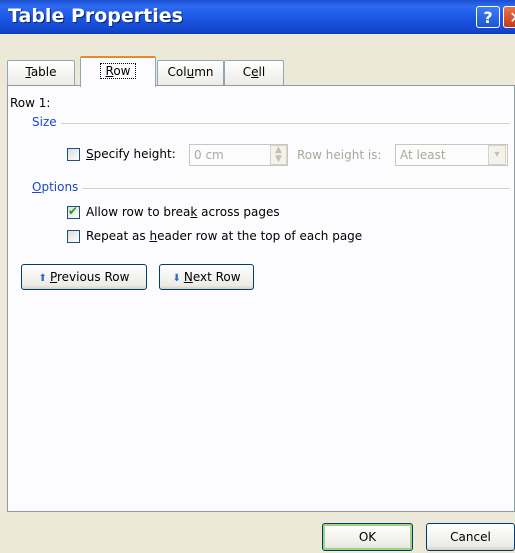  I want to click on down-arrow-icon: ⬇, so click(176, 278).